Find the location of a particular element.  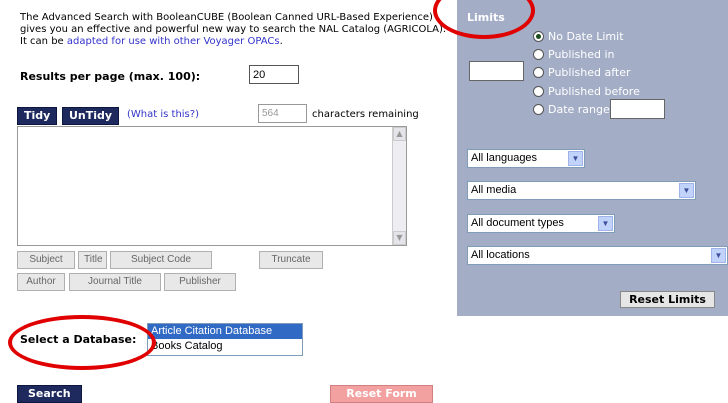

author-button: Author is located at coordinates (41, 282).